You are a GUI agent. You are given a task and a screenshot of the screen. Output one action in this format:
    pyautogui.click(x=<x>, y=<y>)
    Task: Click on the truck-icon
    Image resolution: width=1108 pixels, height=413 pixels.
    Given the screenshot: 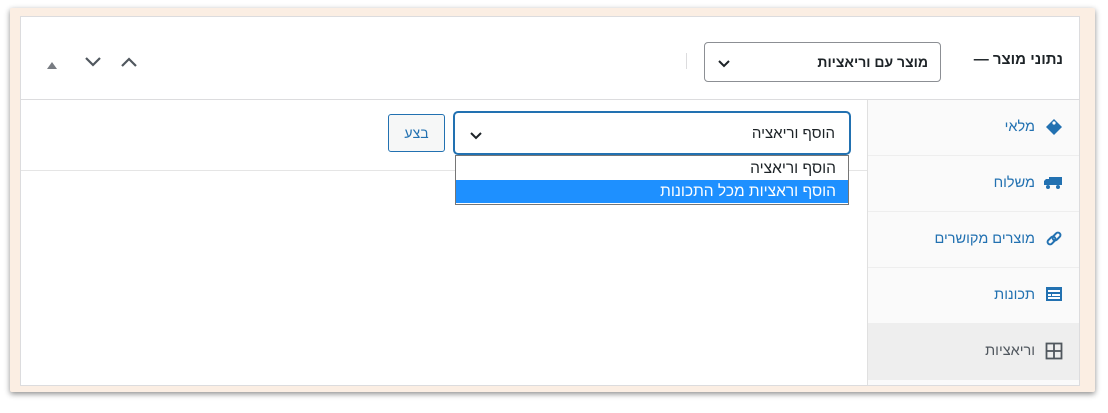 What is the action you would take?
    pyautogui.click(x=1053, y=184)
    